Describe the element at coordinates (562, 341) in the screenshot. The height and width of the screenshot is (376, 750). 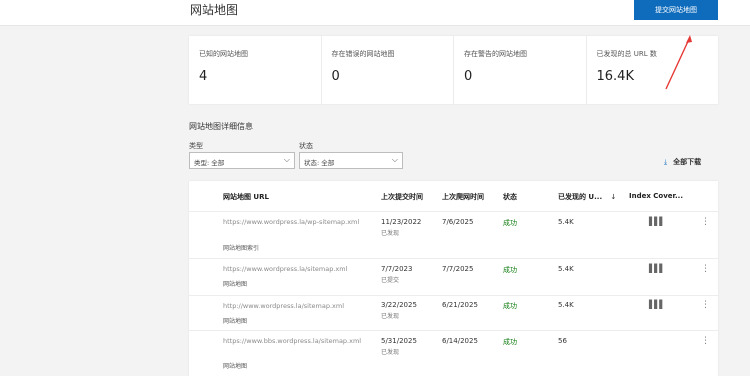
I see `discovered-count: 56` at that location.